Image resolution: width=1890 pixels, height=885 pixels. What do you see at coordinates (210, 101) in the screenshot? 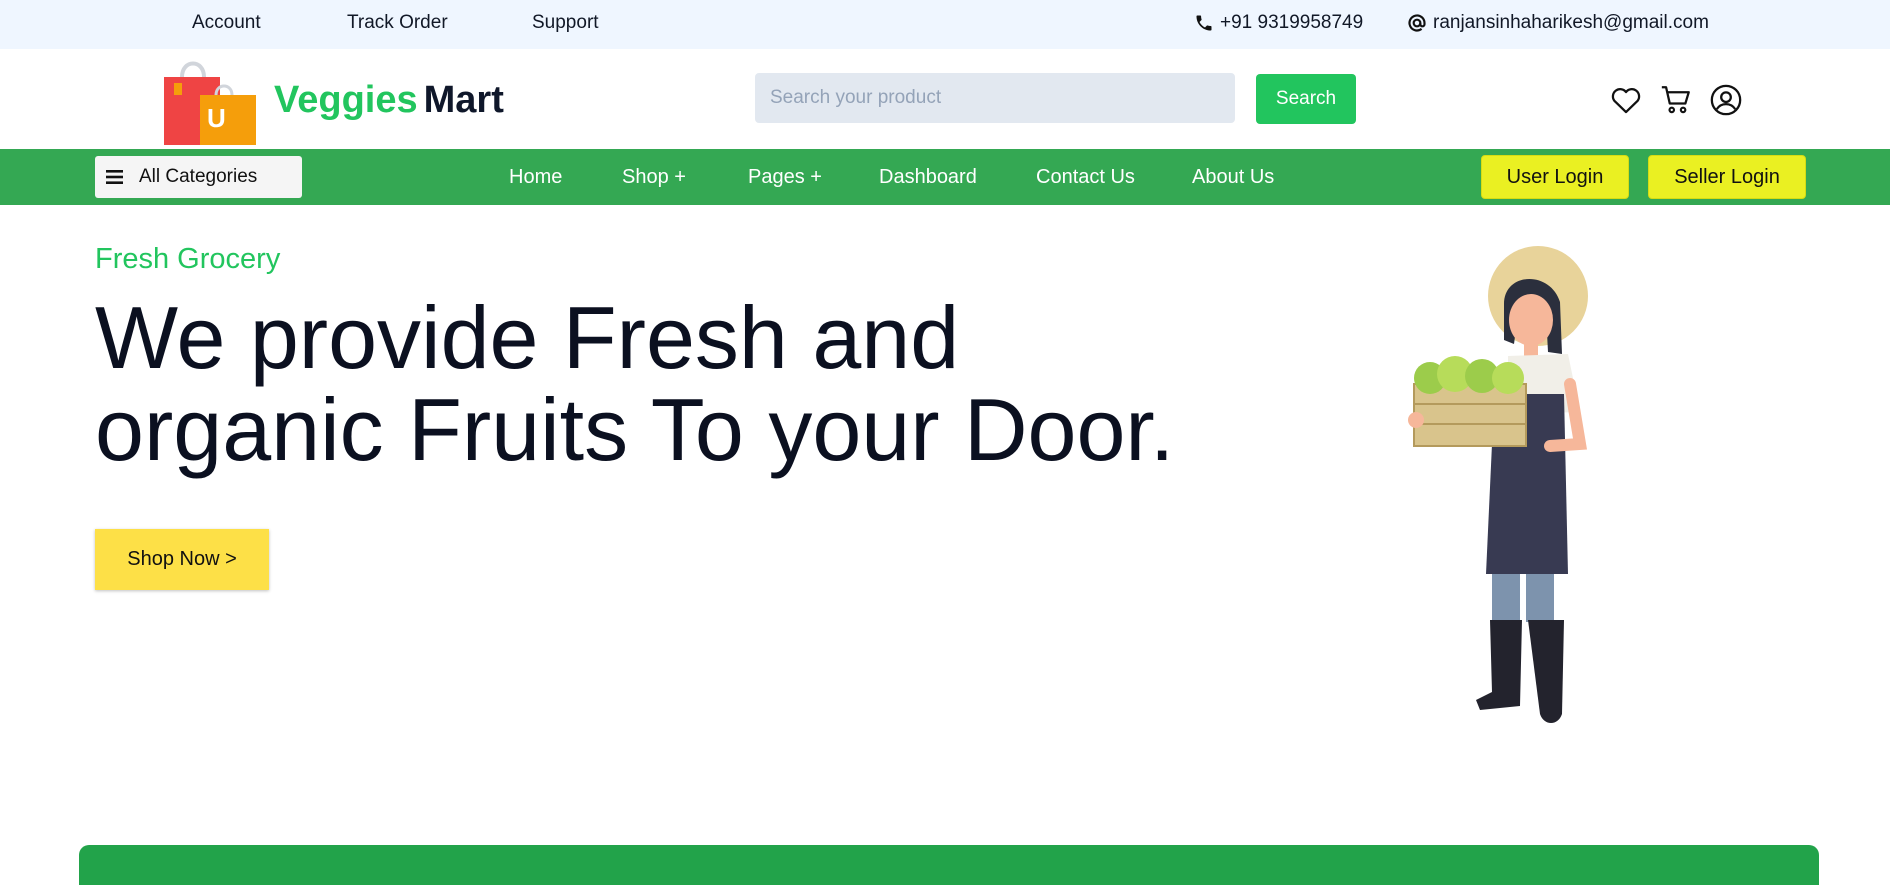
I see `logo: U` at bounding box center [210, 101].